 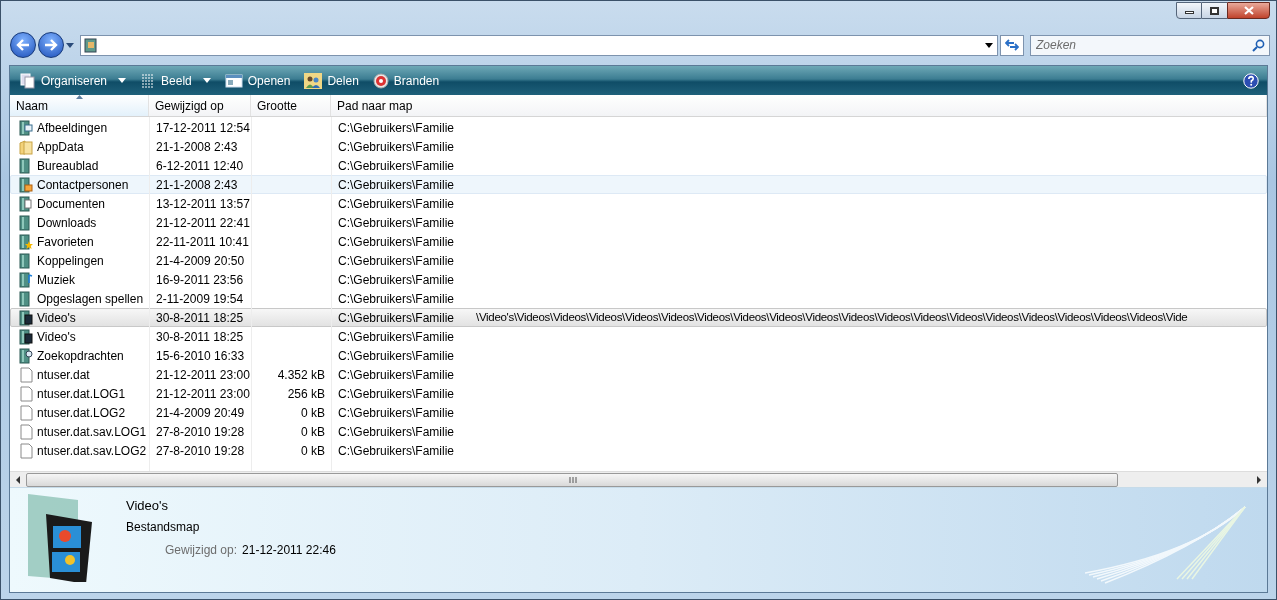 I want to click on address-field, so click(x=539, y=45).